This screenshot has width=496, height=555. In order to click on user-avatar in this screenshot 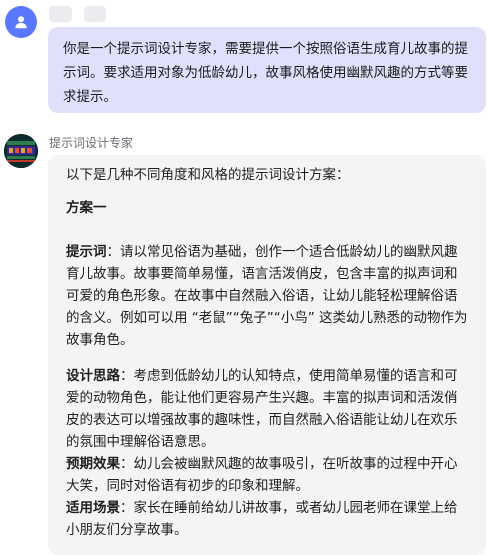, I will do `click(21, 22)`.